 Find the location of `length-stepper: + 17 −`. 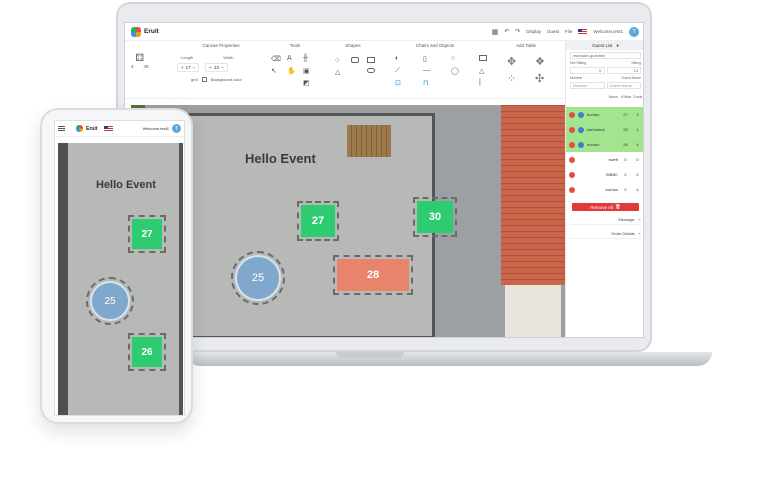

length-stepper: + 17 − is located at coordinates (188, 67).